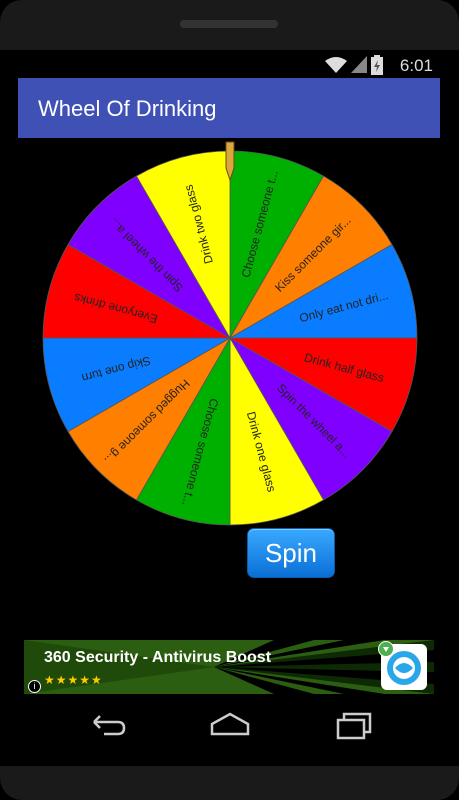  I want to click on home-icon, so click(230, 724).